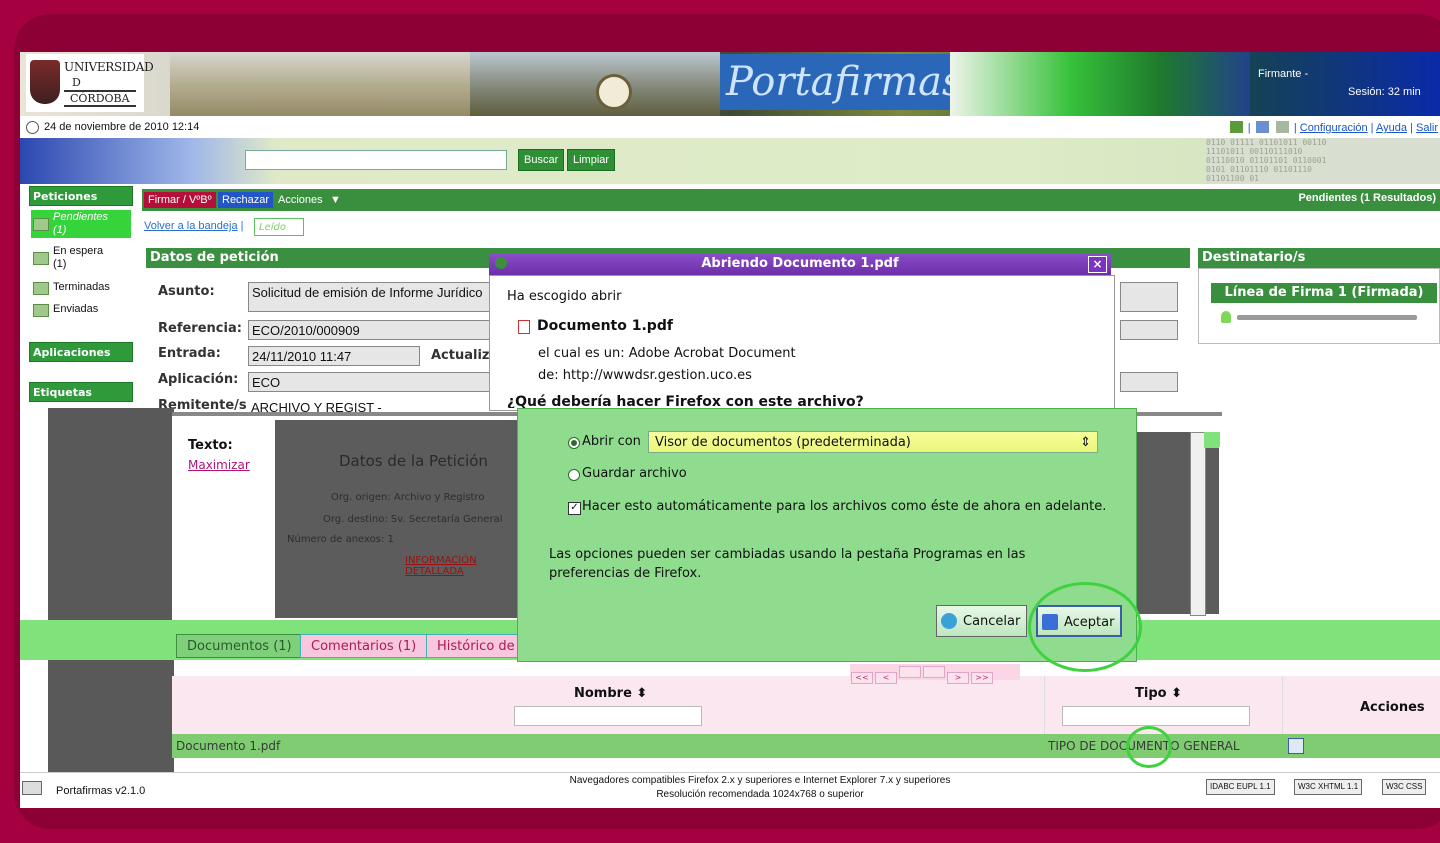 This screenshot has height=843, width=1440. Describe the element at coordinates (334, 356) in the screenshot. I see `entrada-field: 24/11/2010 11:47` at that location.